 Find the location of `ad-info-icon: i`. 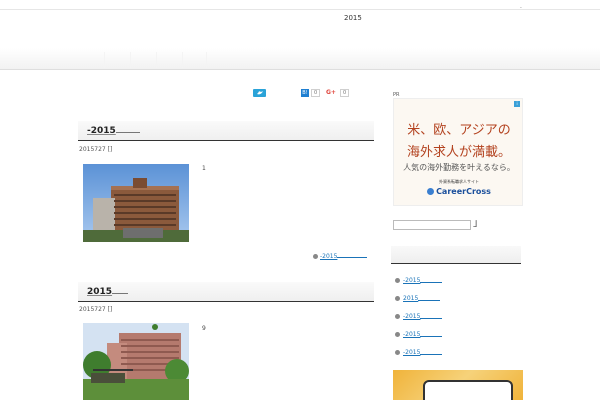

ad-info-icon: i is located at coordinates (517, 104).